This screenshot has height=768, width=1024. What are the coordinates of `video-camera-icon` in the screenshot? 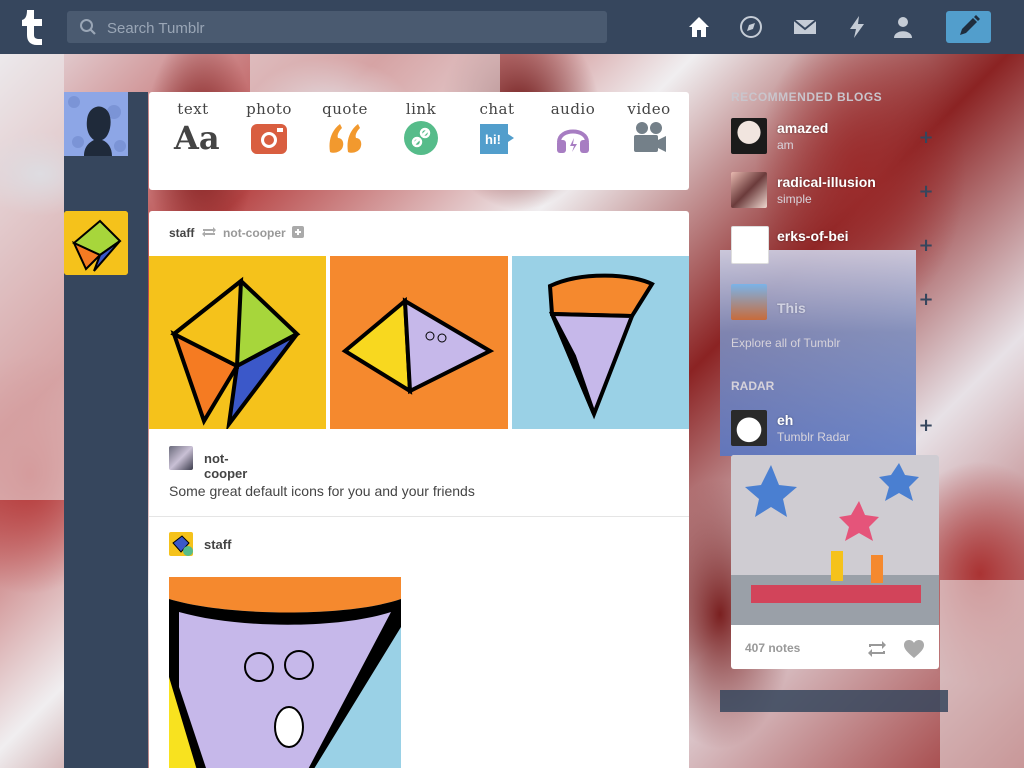 It's located at (650, 137).